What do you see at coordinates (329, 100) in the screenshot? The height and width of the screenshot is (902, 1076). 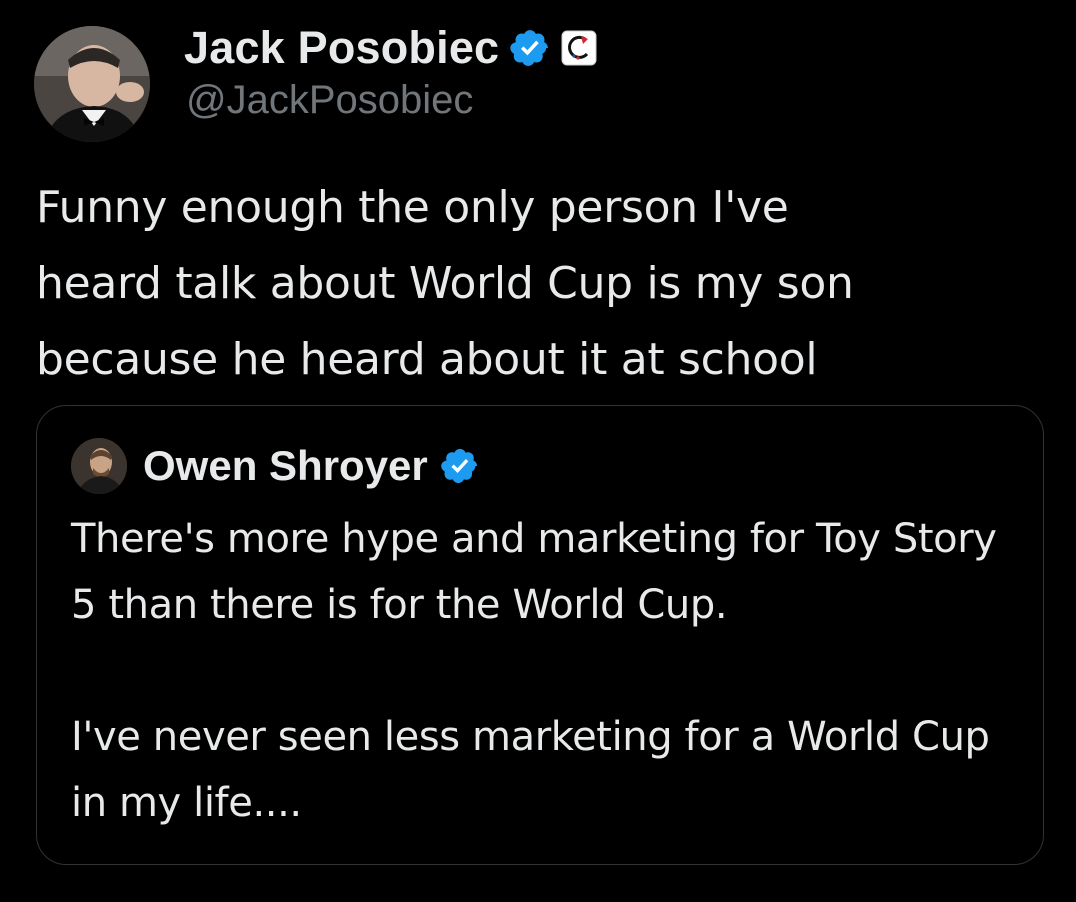 I see `author-handle: @JackPosobiec` at bounding box center [329, 100].